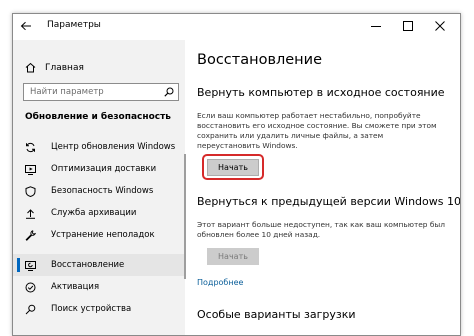 The width and height of the screenshot is (474, 336). I want to click on search-input: Найти параметр, so click(101, 92).